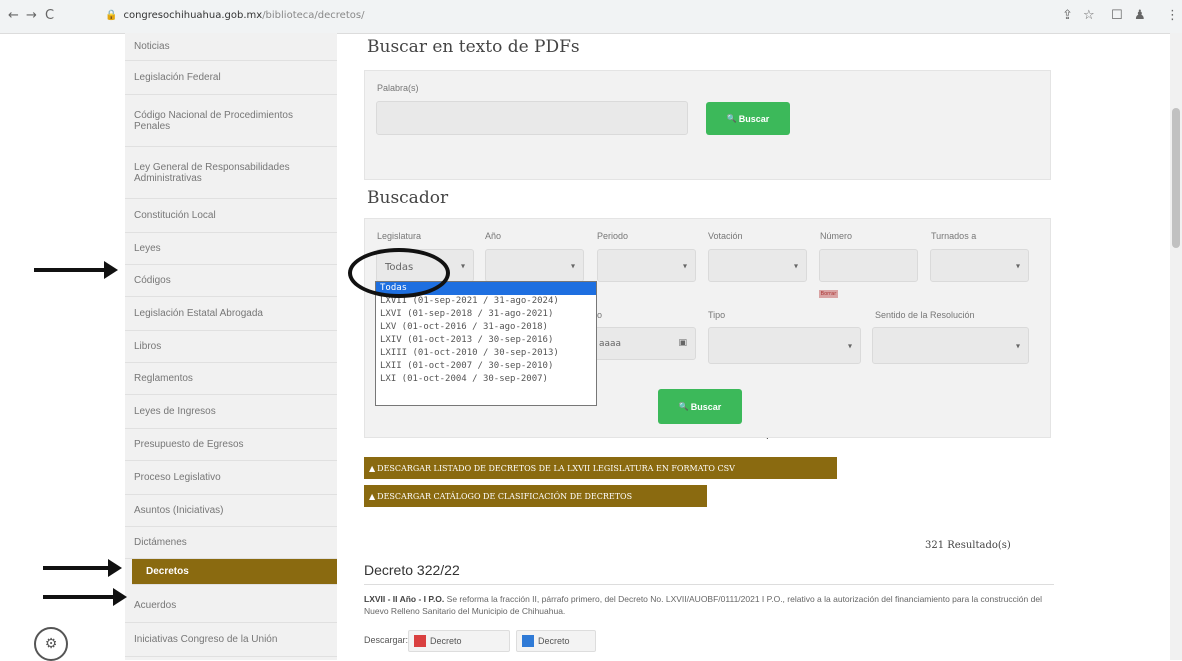 The width and height of the screenshot is (1182, 661). Describe the element at coordinates (193, 15) in the screenshot. I see `url-host: congresochihuahua.gob.mx` at that location.